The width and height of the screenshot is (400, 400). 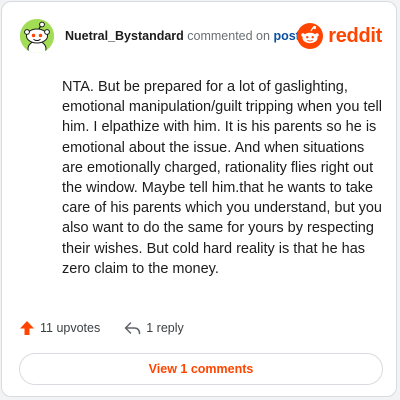 What do you see at coordinates (286, 36) in the screenshot?
I see `post-link: post` at bounding box center [286, 36].